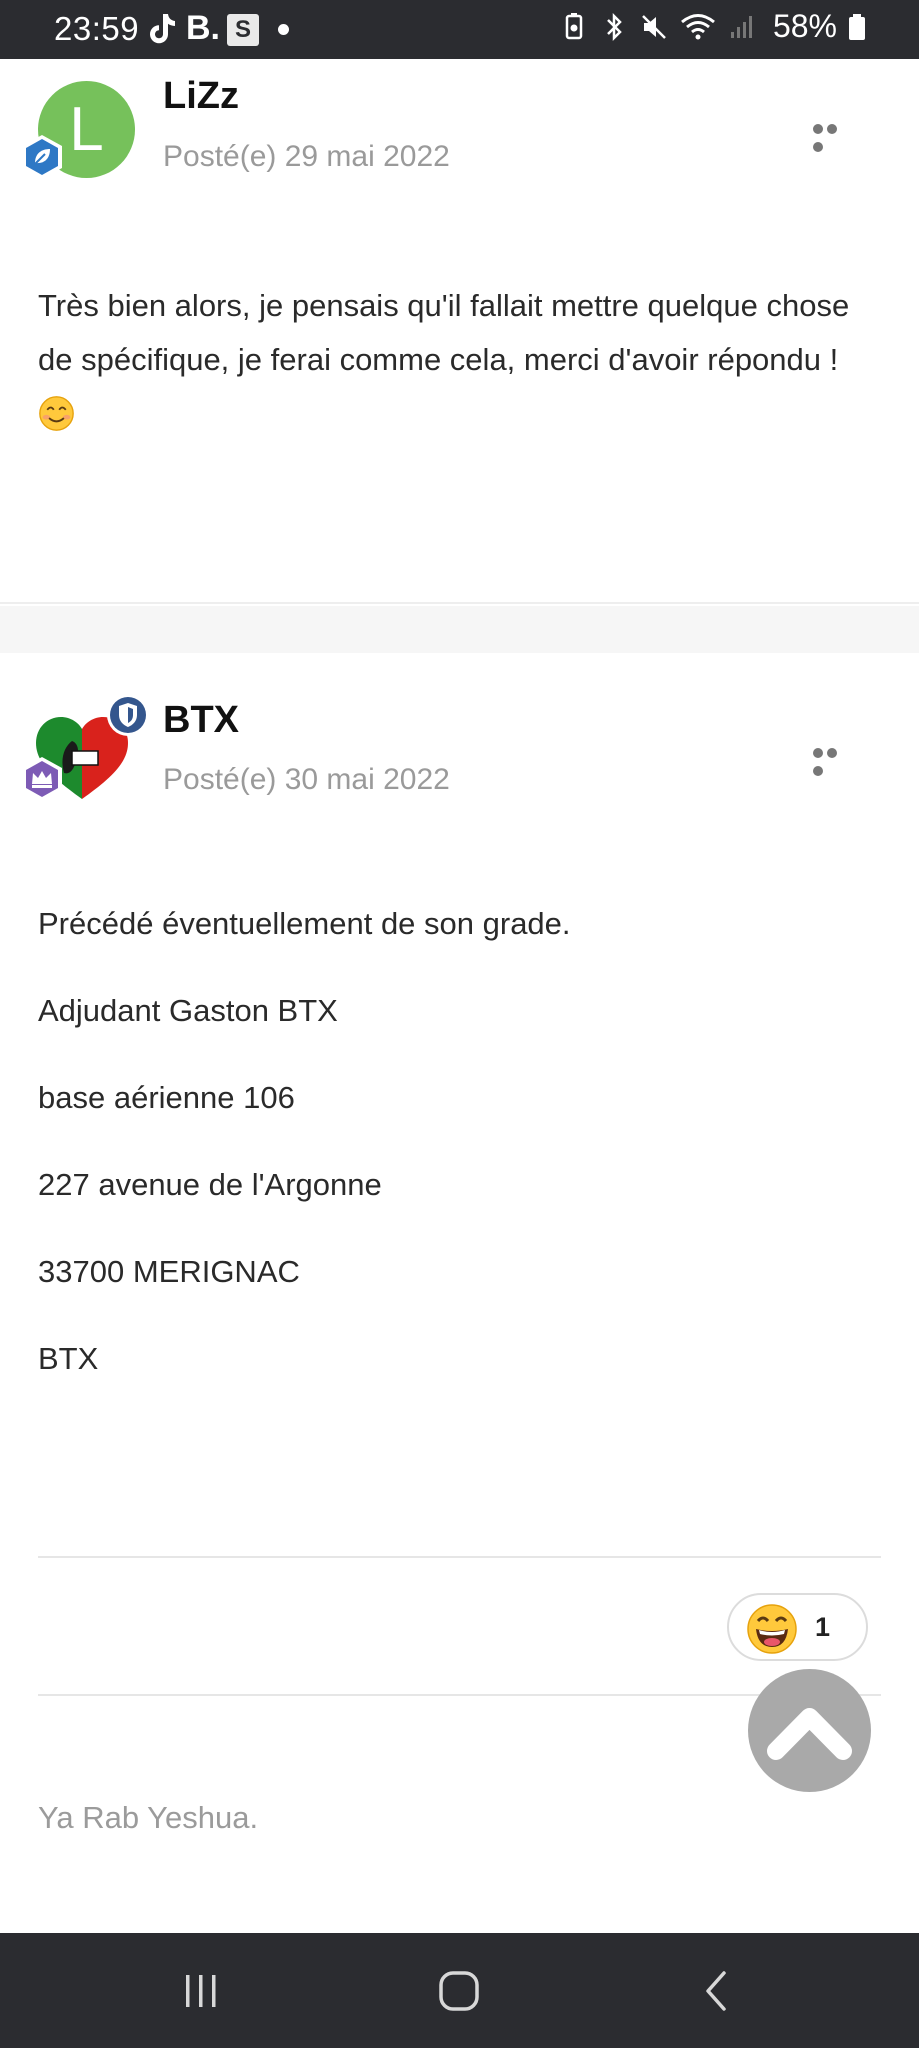 The width and height of the screenshot is (919, 2048). I want to click on signal-icon, so click(741, 26).